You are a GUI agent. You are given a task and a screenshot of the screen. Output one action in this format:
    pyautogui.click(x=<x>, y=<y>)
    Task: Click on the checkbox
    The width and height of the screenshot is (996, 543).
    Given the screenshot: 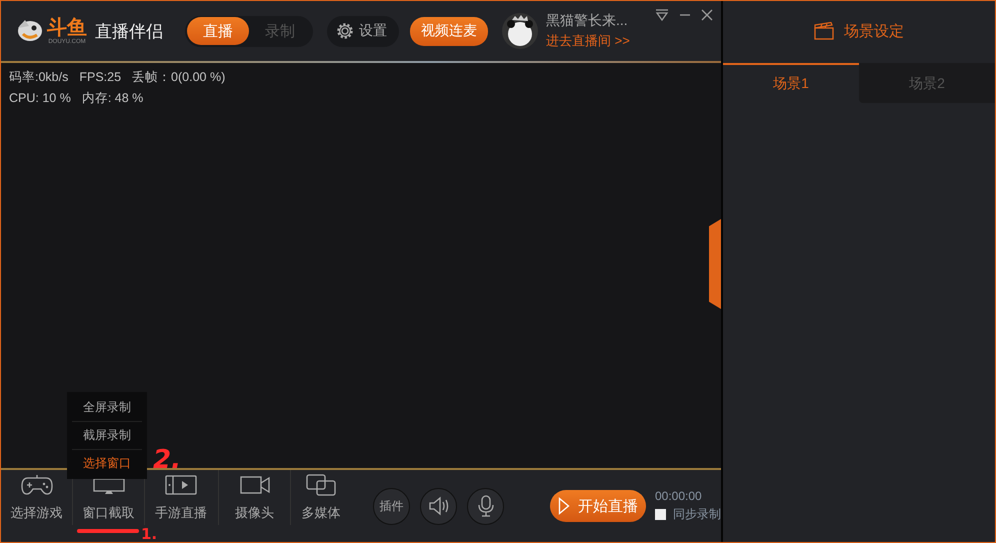 What is the action you would take?
    pyautogui.click(x=660, y=514)
    